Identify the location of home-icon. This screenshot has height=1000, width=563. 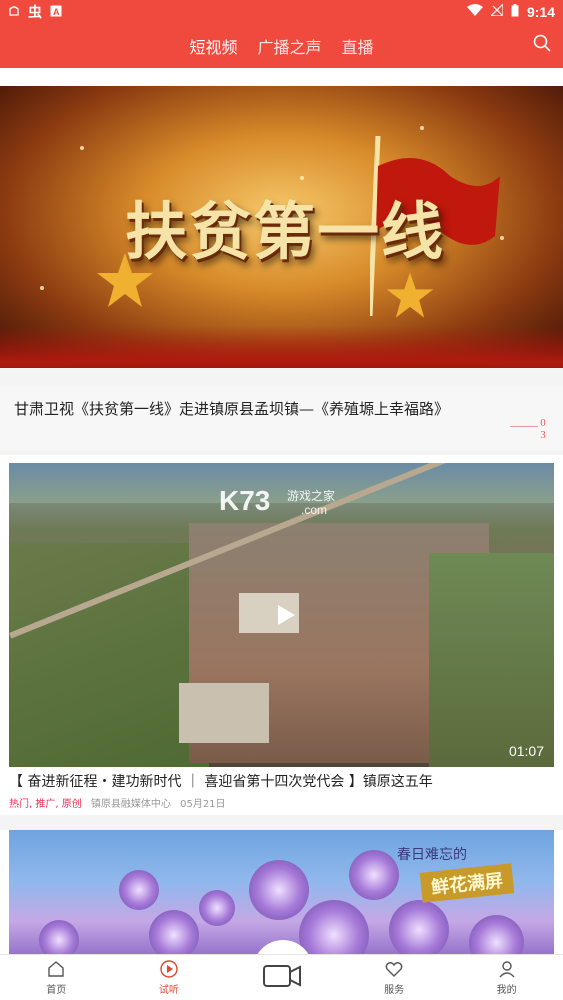
(56, 969).